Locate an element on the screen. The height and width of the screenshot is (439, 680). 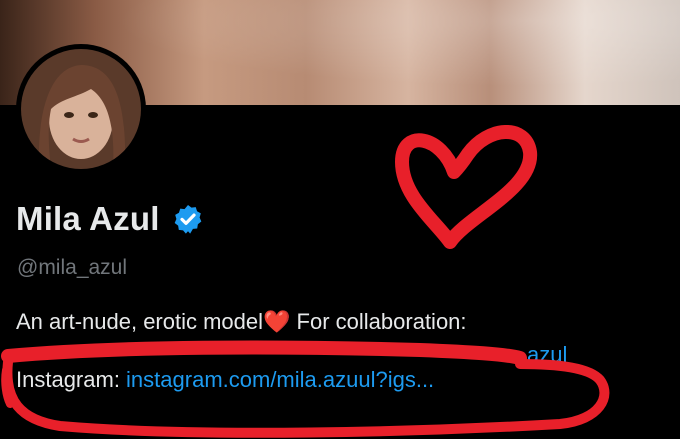
avatar is located at coordinates (81, 109).